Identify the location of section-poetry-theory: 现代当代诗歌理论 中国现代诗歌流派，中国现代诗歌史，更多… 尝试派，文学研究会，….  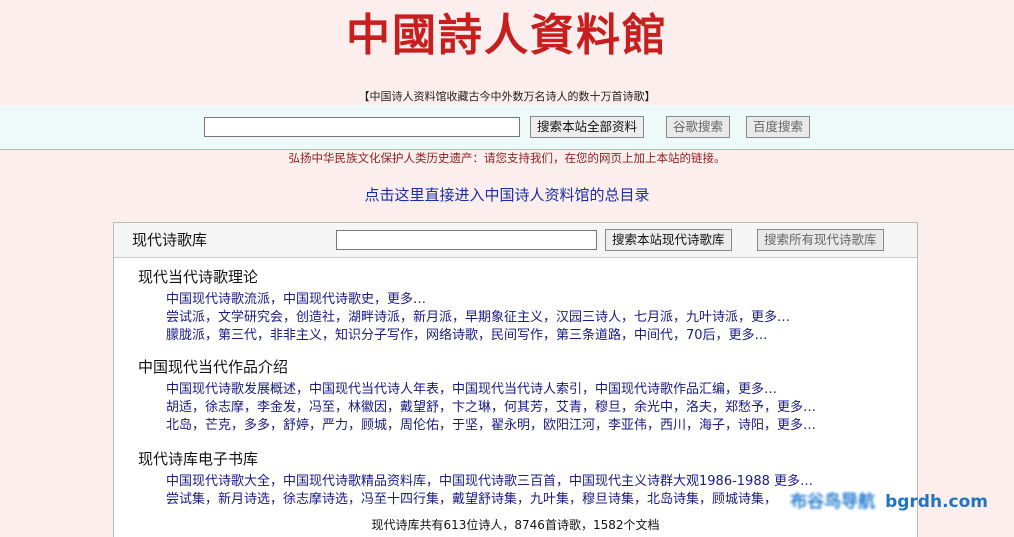
(464, 306).